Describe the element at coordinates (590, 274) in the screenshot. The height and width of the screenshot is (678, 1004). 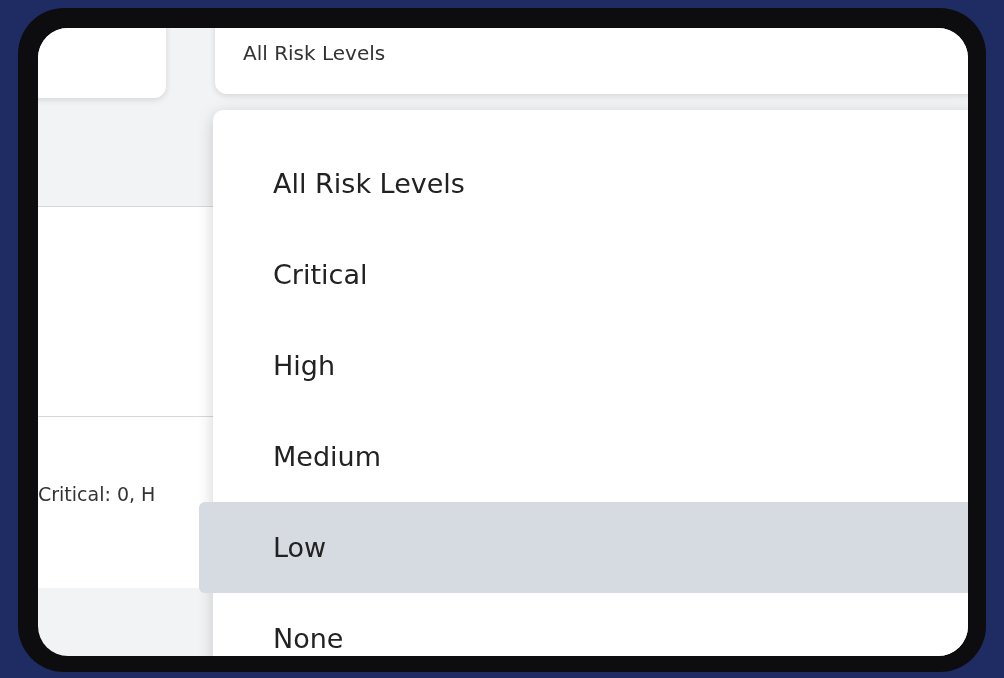
I see `dropdown-option: Critical` at that location.